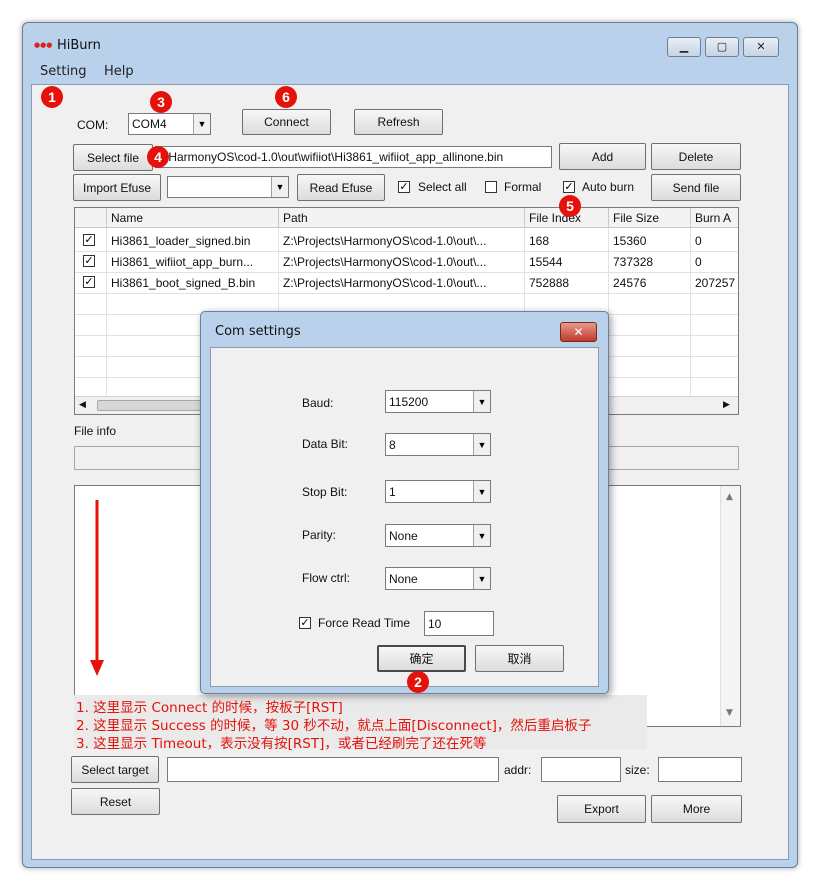 This screenshot has height=890, width=820. What do you see at coordinates (281, 744) in the screenshot?
I see `annotation-note-3: 3. 这里显示 Timeout，表示没有按[RST]，或者已经刷完了还在死等` at bounding box center [281, 744].